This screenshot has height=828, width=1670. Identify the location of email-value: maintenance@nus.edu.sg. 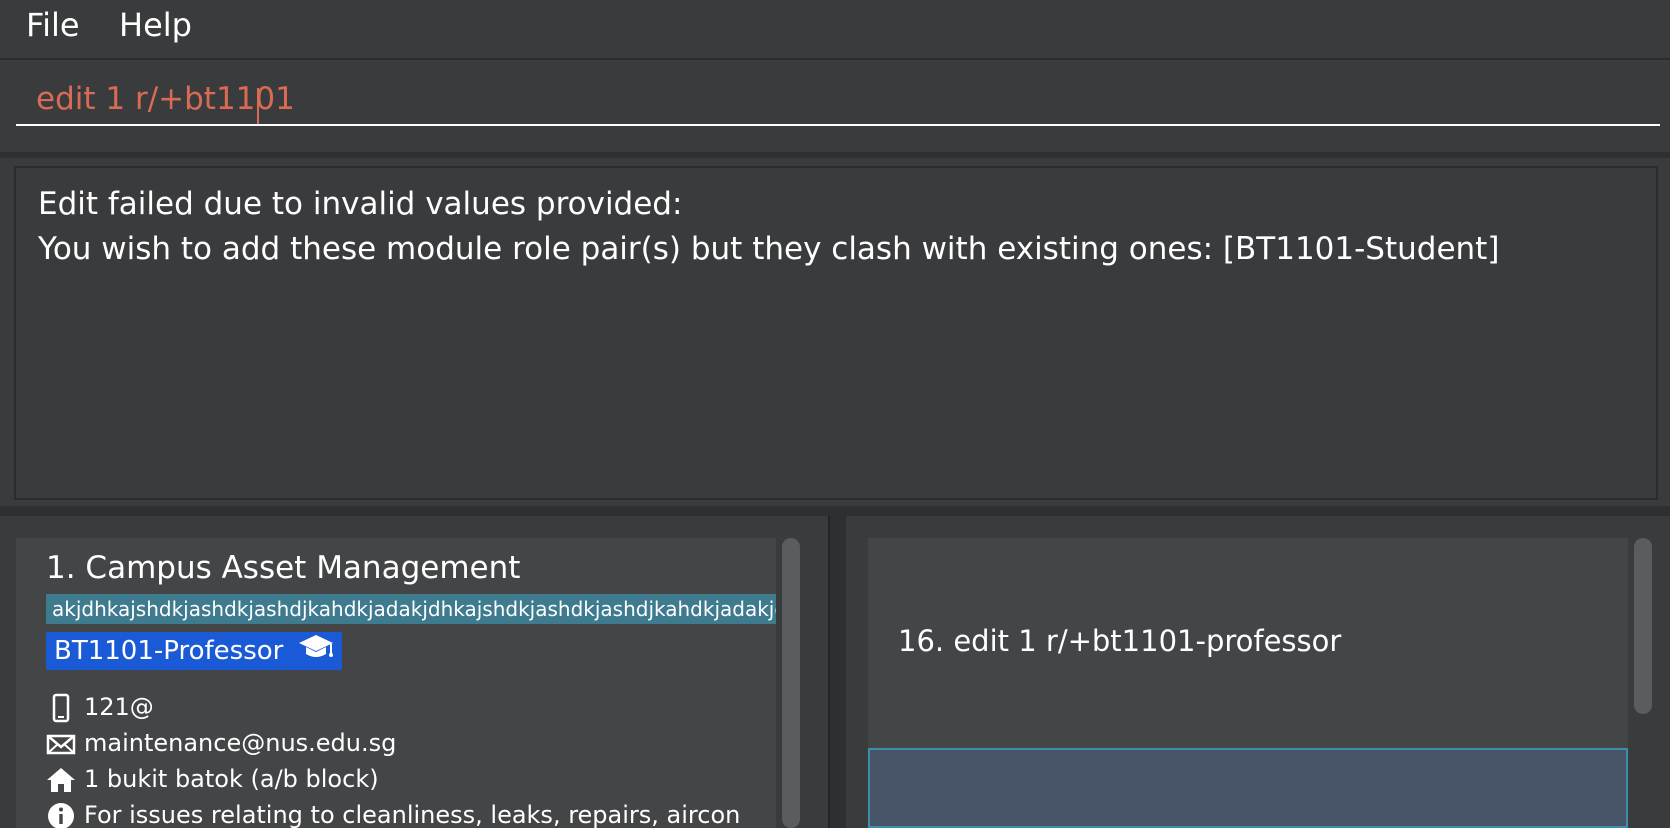
(240, 743).